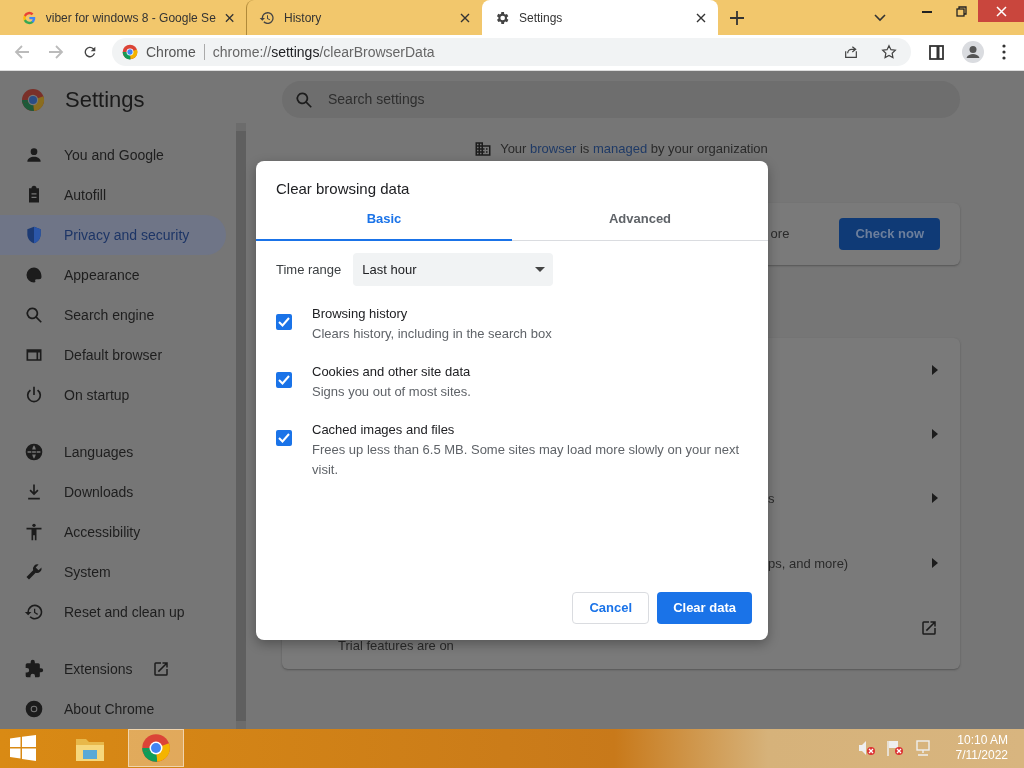  I want to click on profile-avatar-icon, so click(973, 52).